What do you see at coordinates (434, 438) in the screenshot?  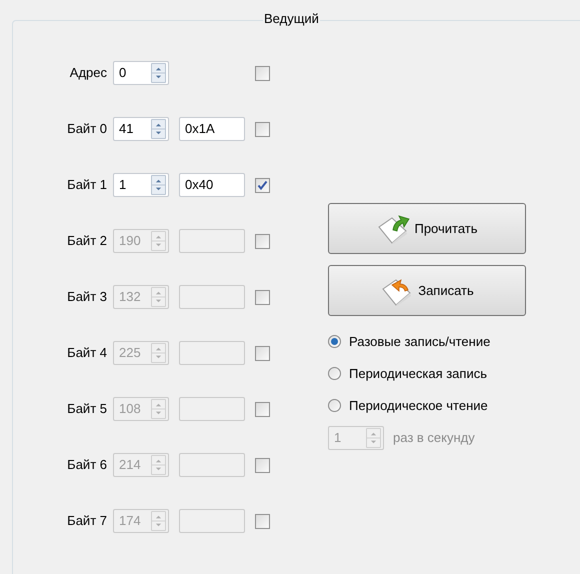 I see `rate-unit-label: раз в секунду` at bounding box center [434, 438].